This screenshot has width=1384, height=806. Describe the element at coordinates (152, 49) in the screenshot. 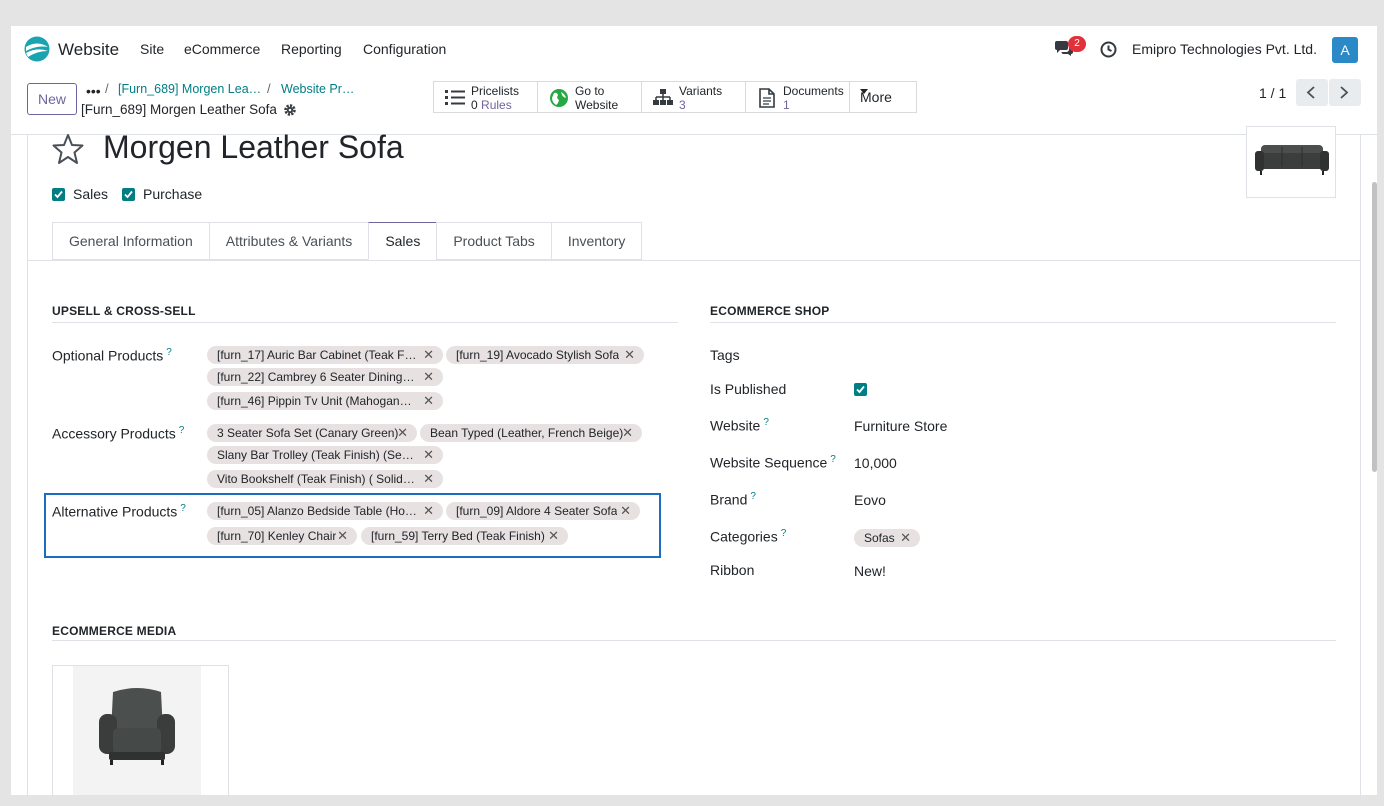

I see `menu-site: Site` at that location.